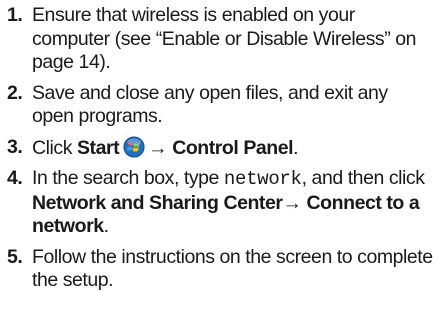 The image size is (439, 336). What do you see at coordinates (157, 202) in the screenshot?
I see `network-sharing-center-label: Network and Sharing Center` at bounding box center [157, 202].